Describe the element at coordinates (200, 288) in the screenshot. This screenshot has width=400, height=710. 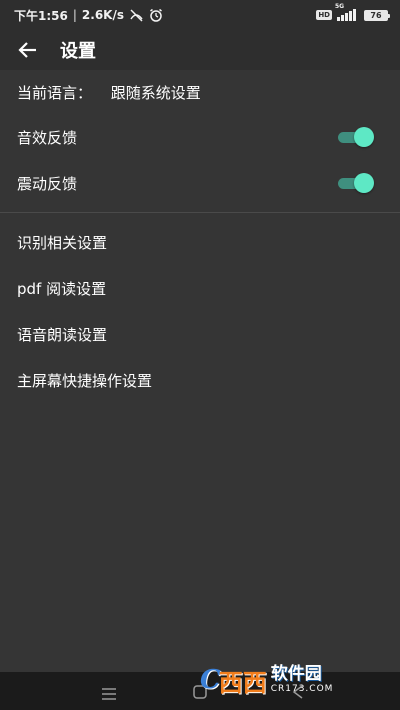
I see `pdf-reading-settings-item: pdf 阅读设置` at that location.